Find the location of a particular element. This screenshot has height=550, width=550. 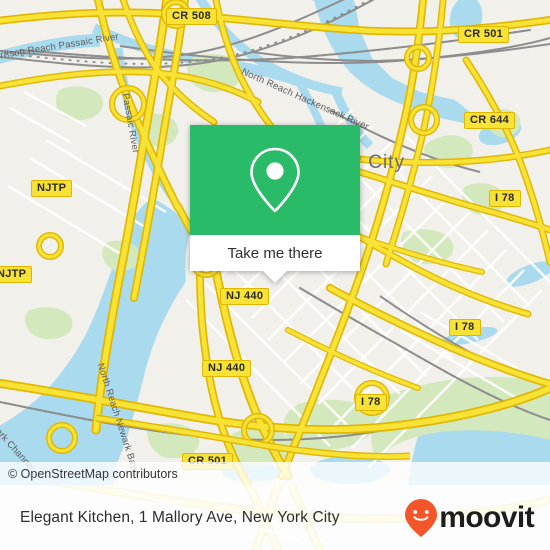

take-me-there-label: Take me there is located at coordinates (275, 253).